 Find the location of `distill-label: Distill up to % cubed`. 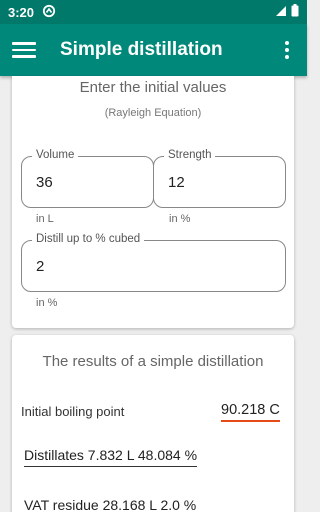

distill-label: Distill up to % cubed is located at coordinates (88, 239).